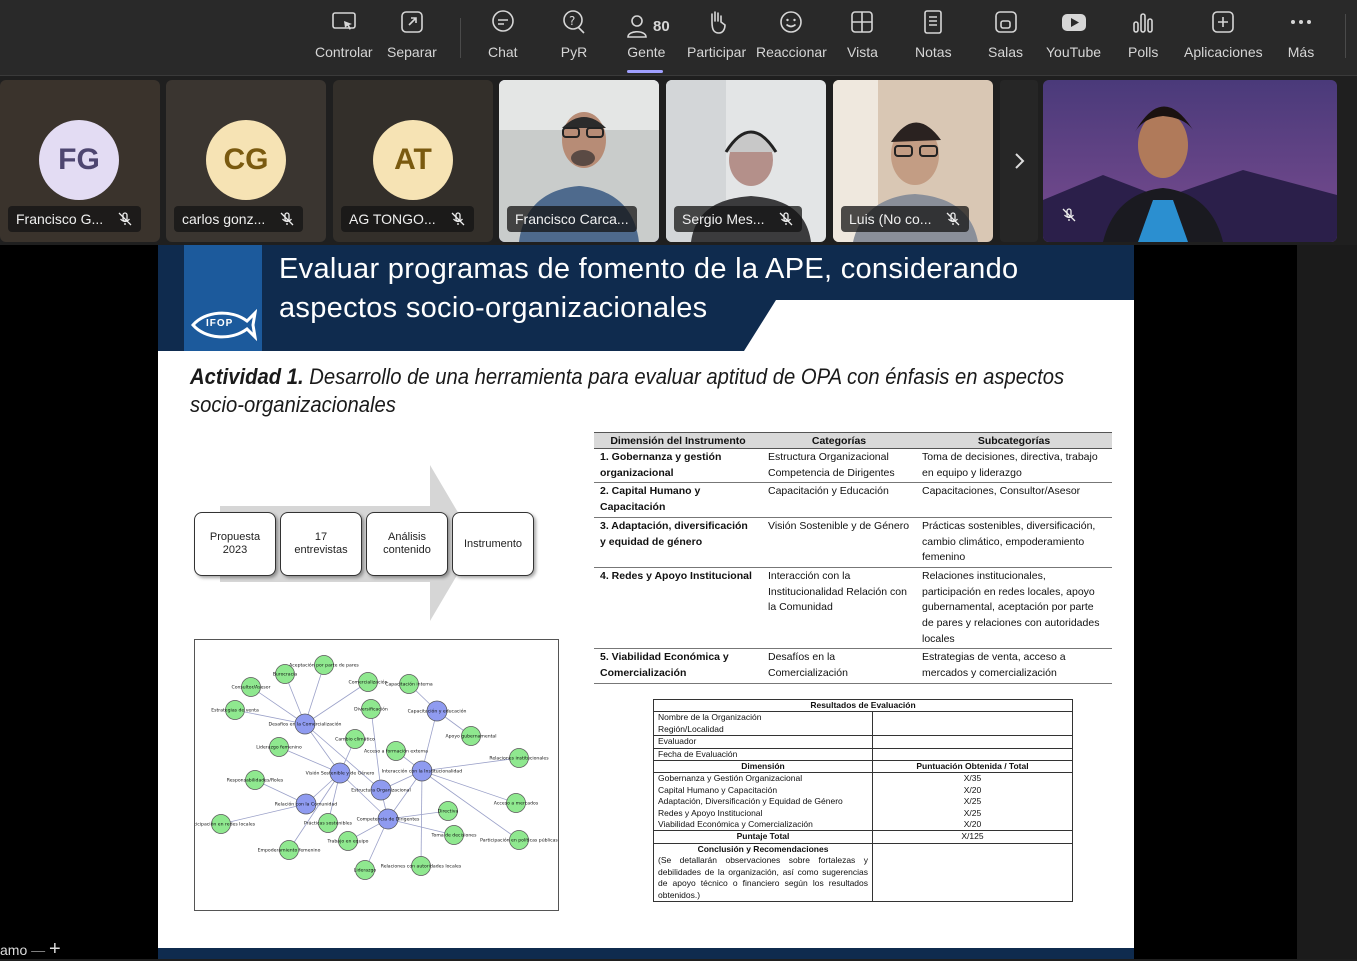 This screenshot has width=1357, height=961. Describe the element at coordinates (1005, 39) in the screenshot. I see `rooms-button: Salas` at that location.